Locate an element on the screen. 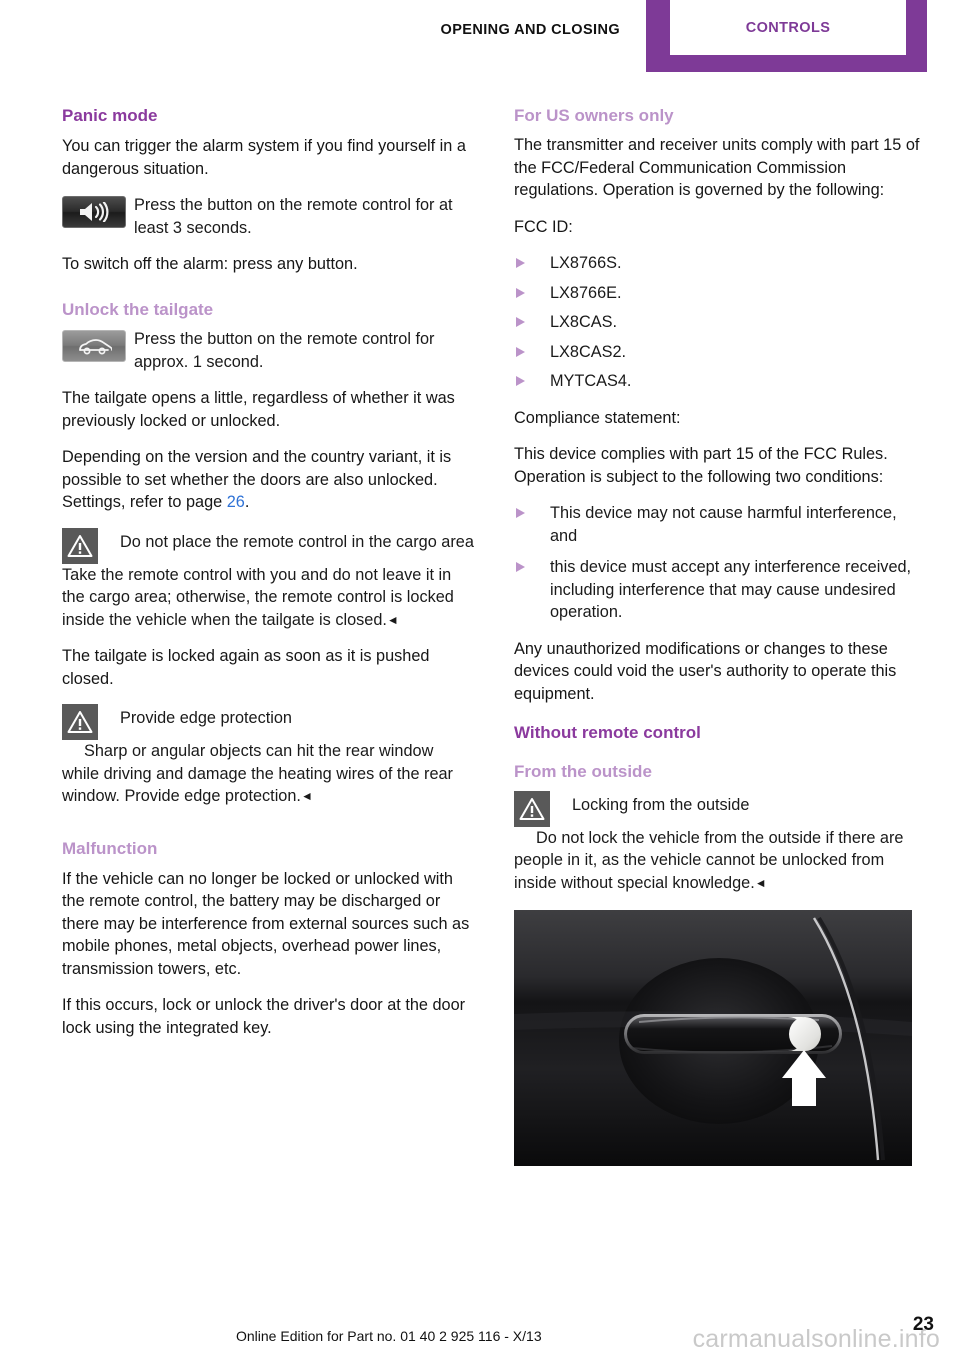  warning-edge-protection-title: Provide edge protection is located at coordinates (206, 718).